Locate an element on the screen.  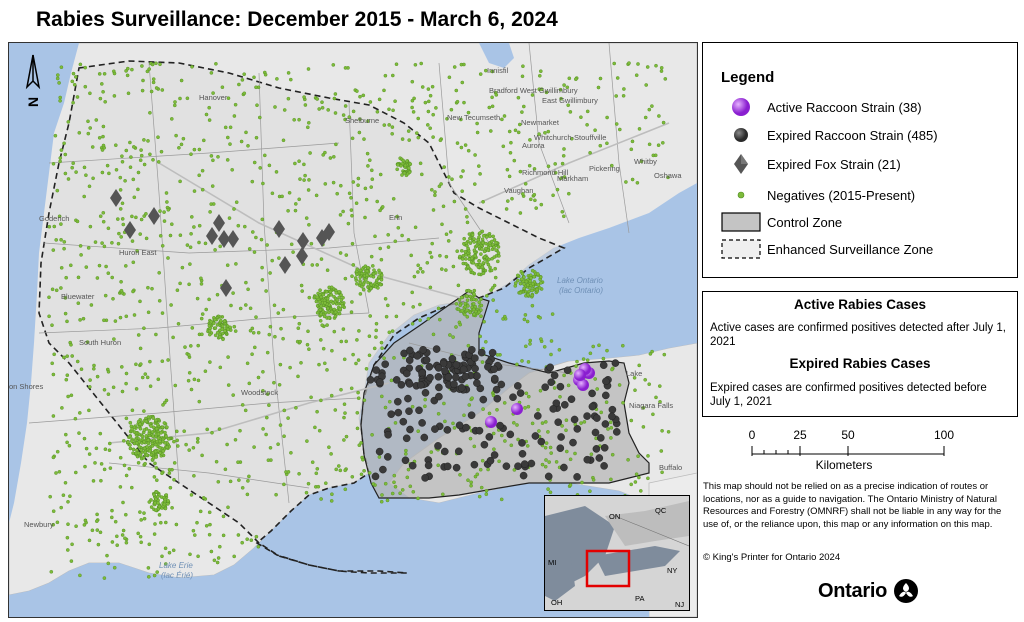
legend-item-negatives: Negatives (2015-Present) is located at coordinates (822, 195).